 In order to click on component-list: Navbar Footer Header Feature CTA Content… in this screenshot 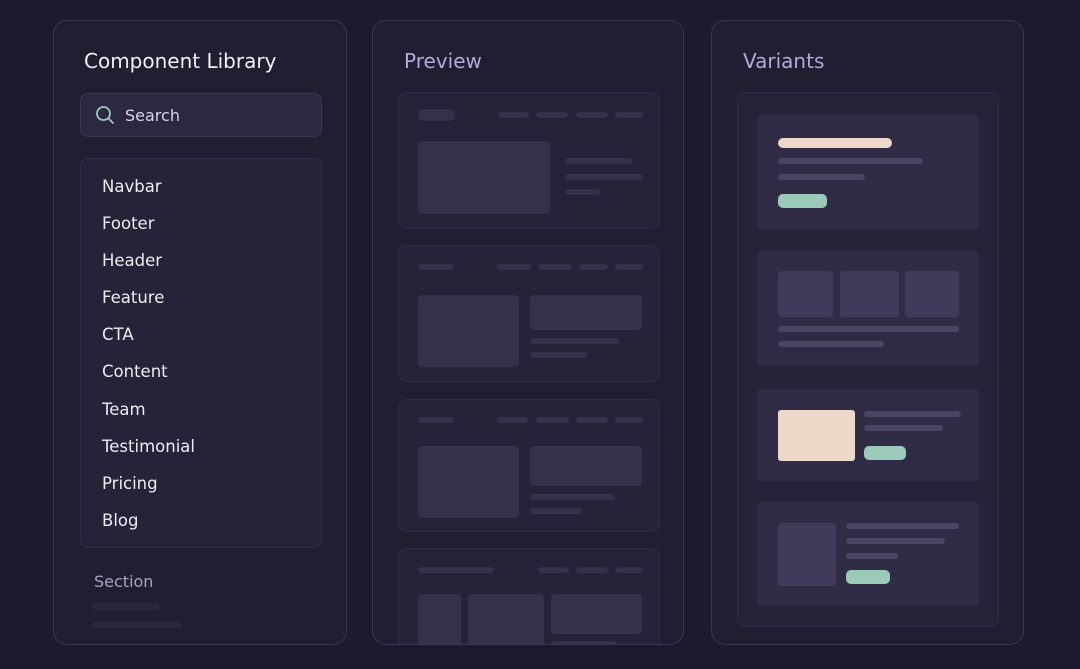, I will do `click(201, 353)`.